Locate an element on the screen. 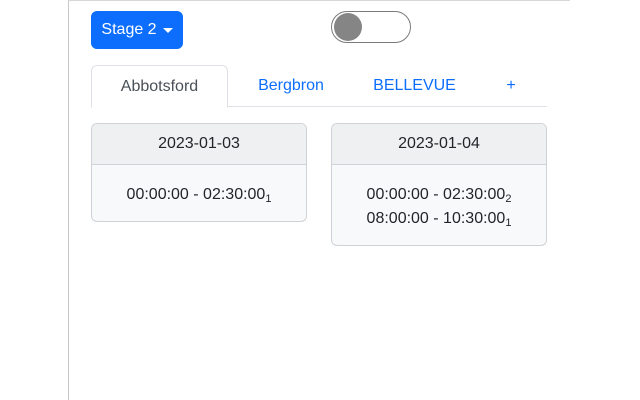 The height and width of the screenshot is (400, 640). tab-label: Abbotsford is located at coordinates (159, 86).